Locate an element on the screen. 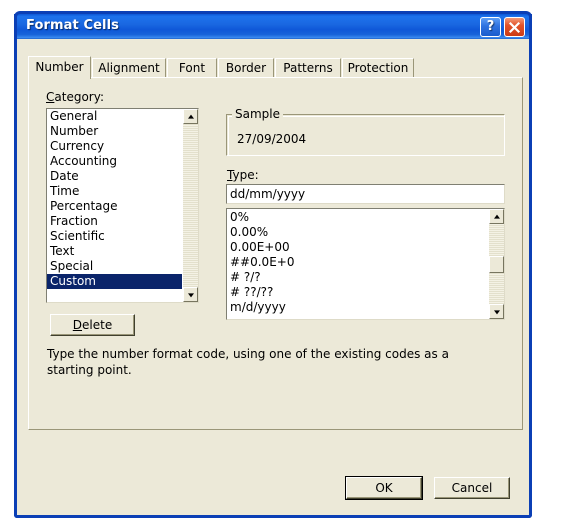 The image size is (562, 532). category-item: Date is located at coordinates (114, 176).